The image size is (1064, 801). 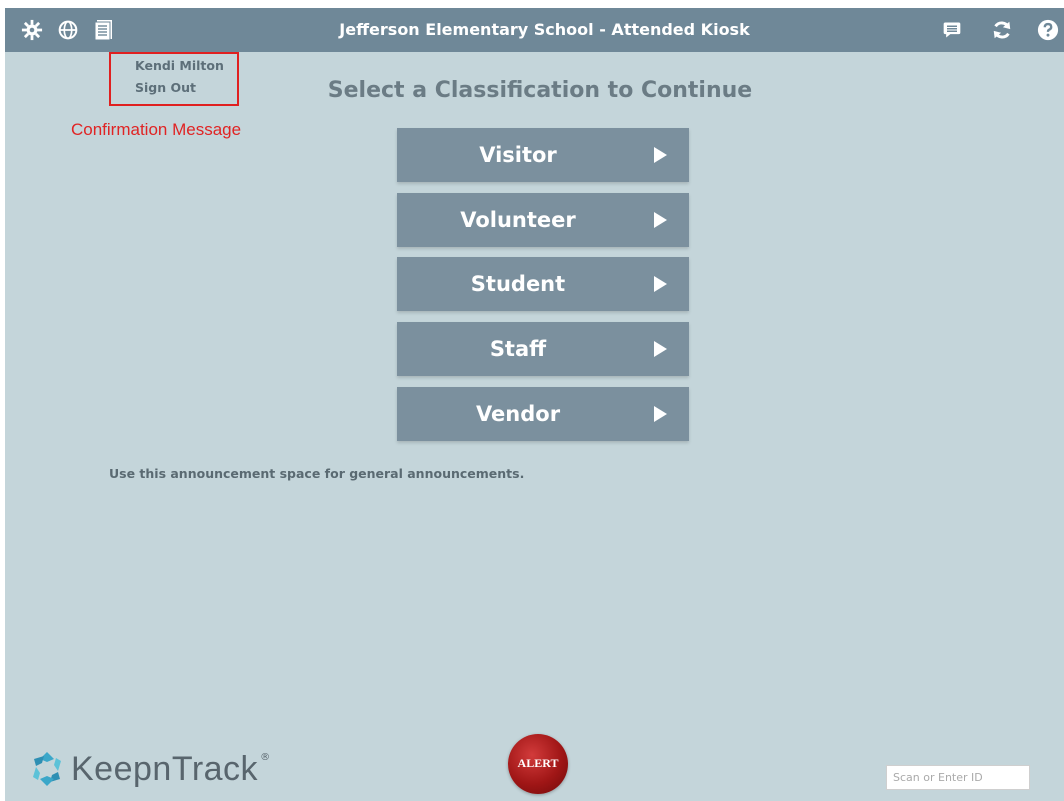 I want to click on staff-button: Staff, so click(x=543, y=349).